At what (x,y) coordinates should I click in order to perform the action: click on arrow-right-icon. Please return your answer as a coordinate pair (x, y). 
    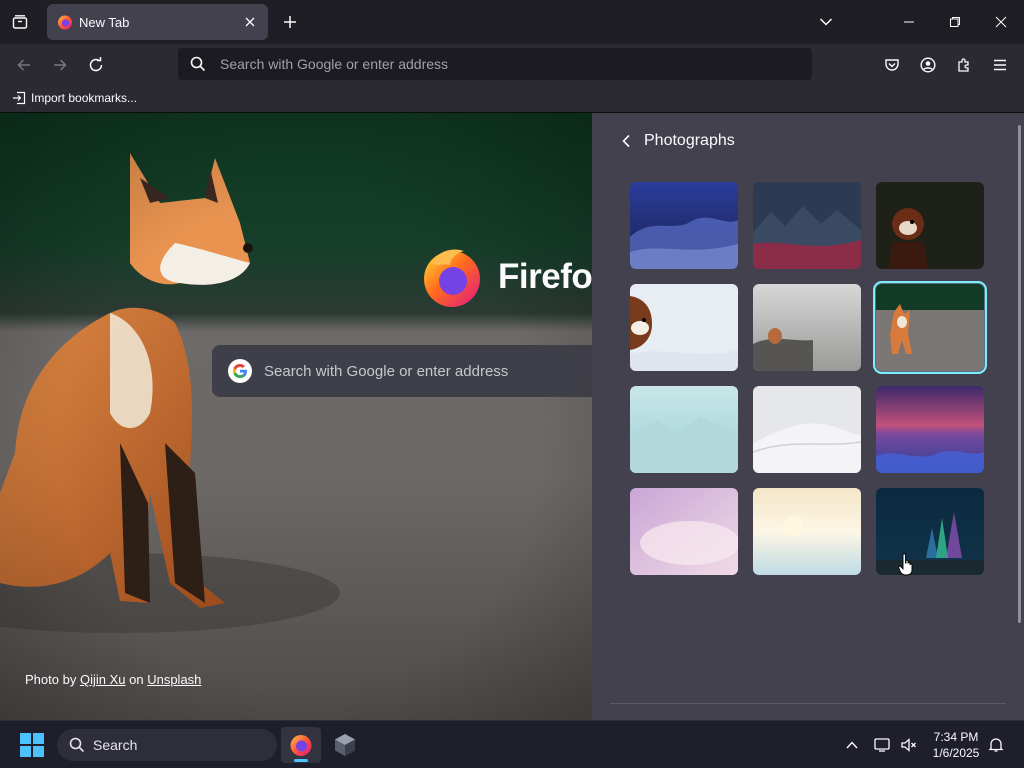
    Looking at the image, I should click on (60, 65).